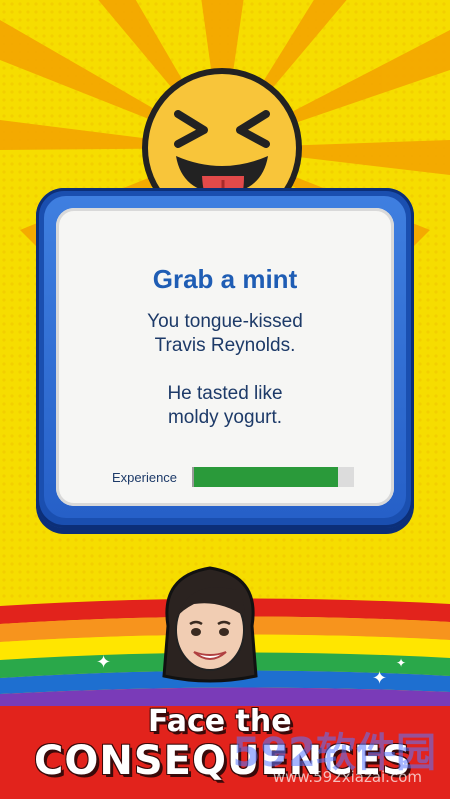 This screenshot has height=799, width=450. I want to click on female-avatar-icon, so click(210, 624).